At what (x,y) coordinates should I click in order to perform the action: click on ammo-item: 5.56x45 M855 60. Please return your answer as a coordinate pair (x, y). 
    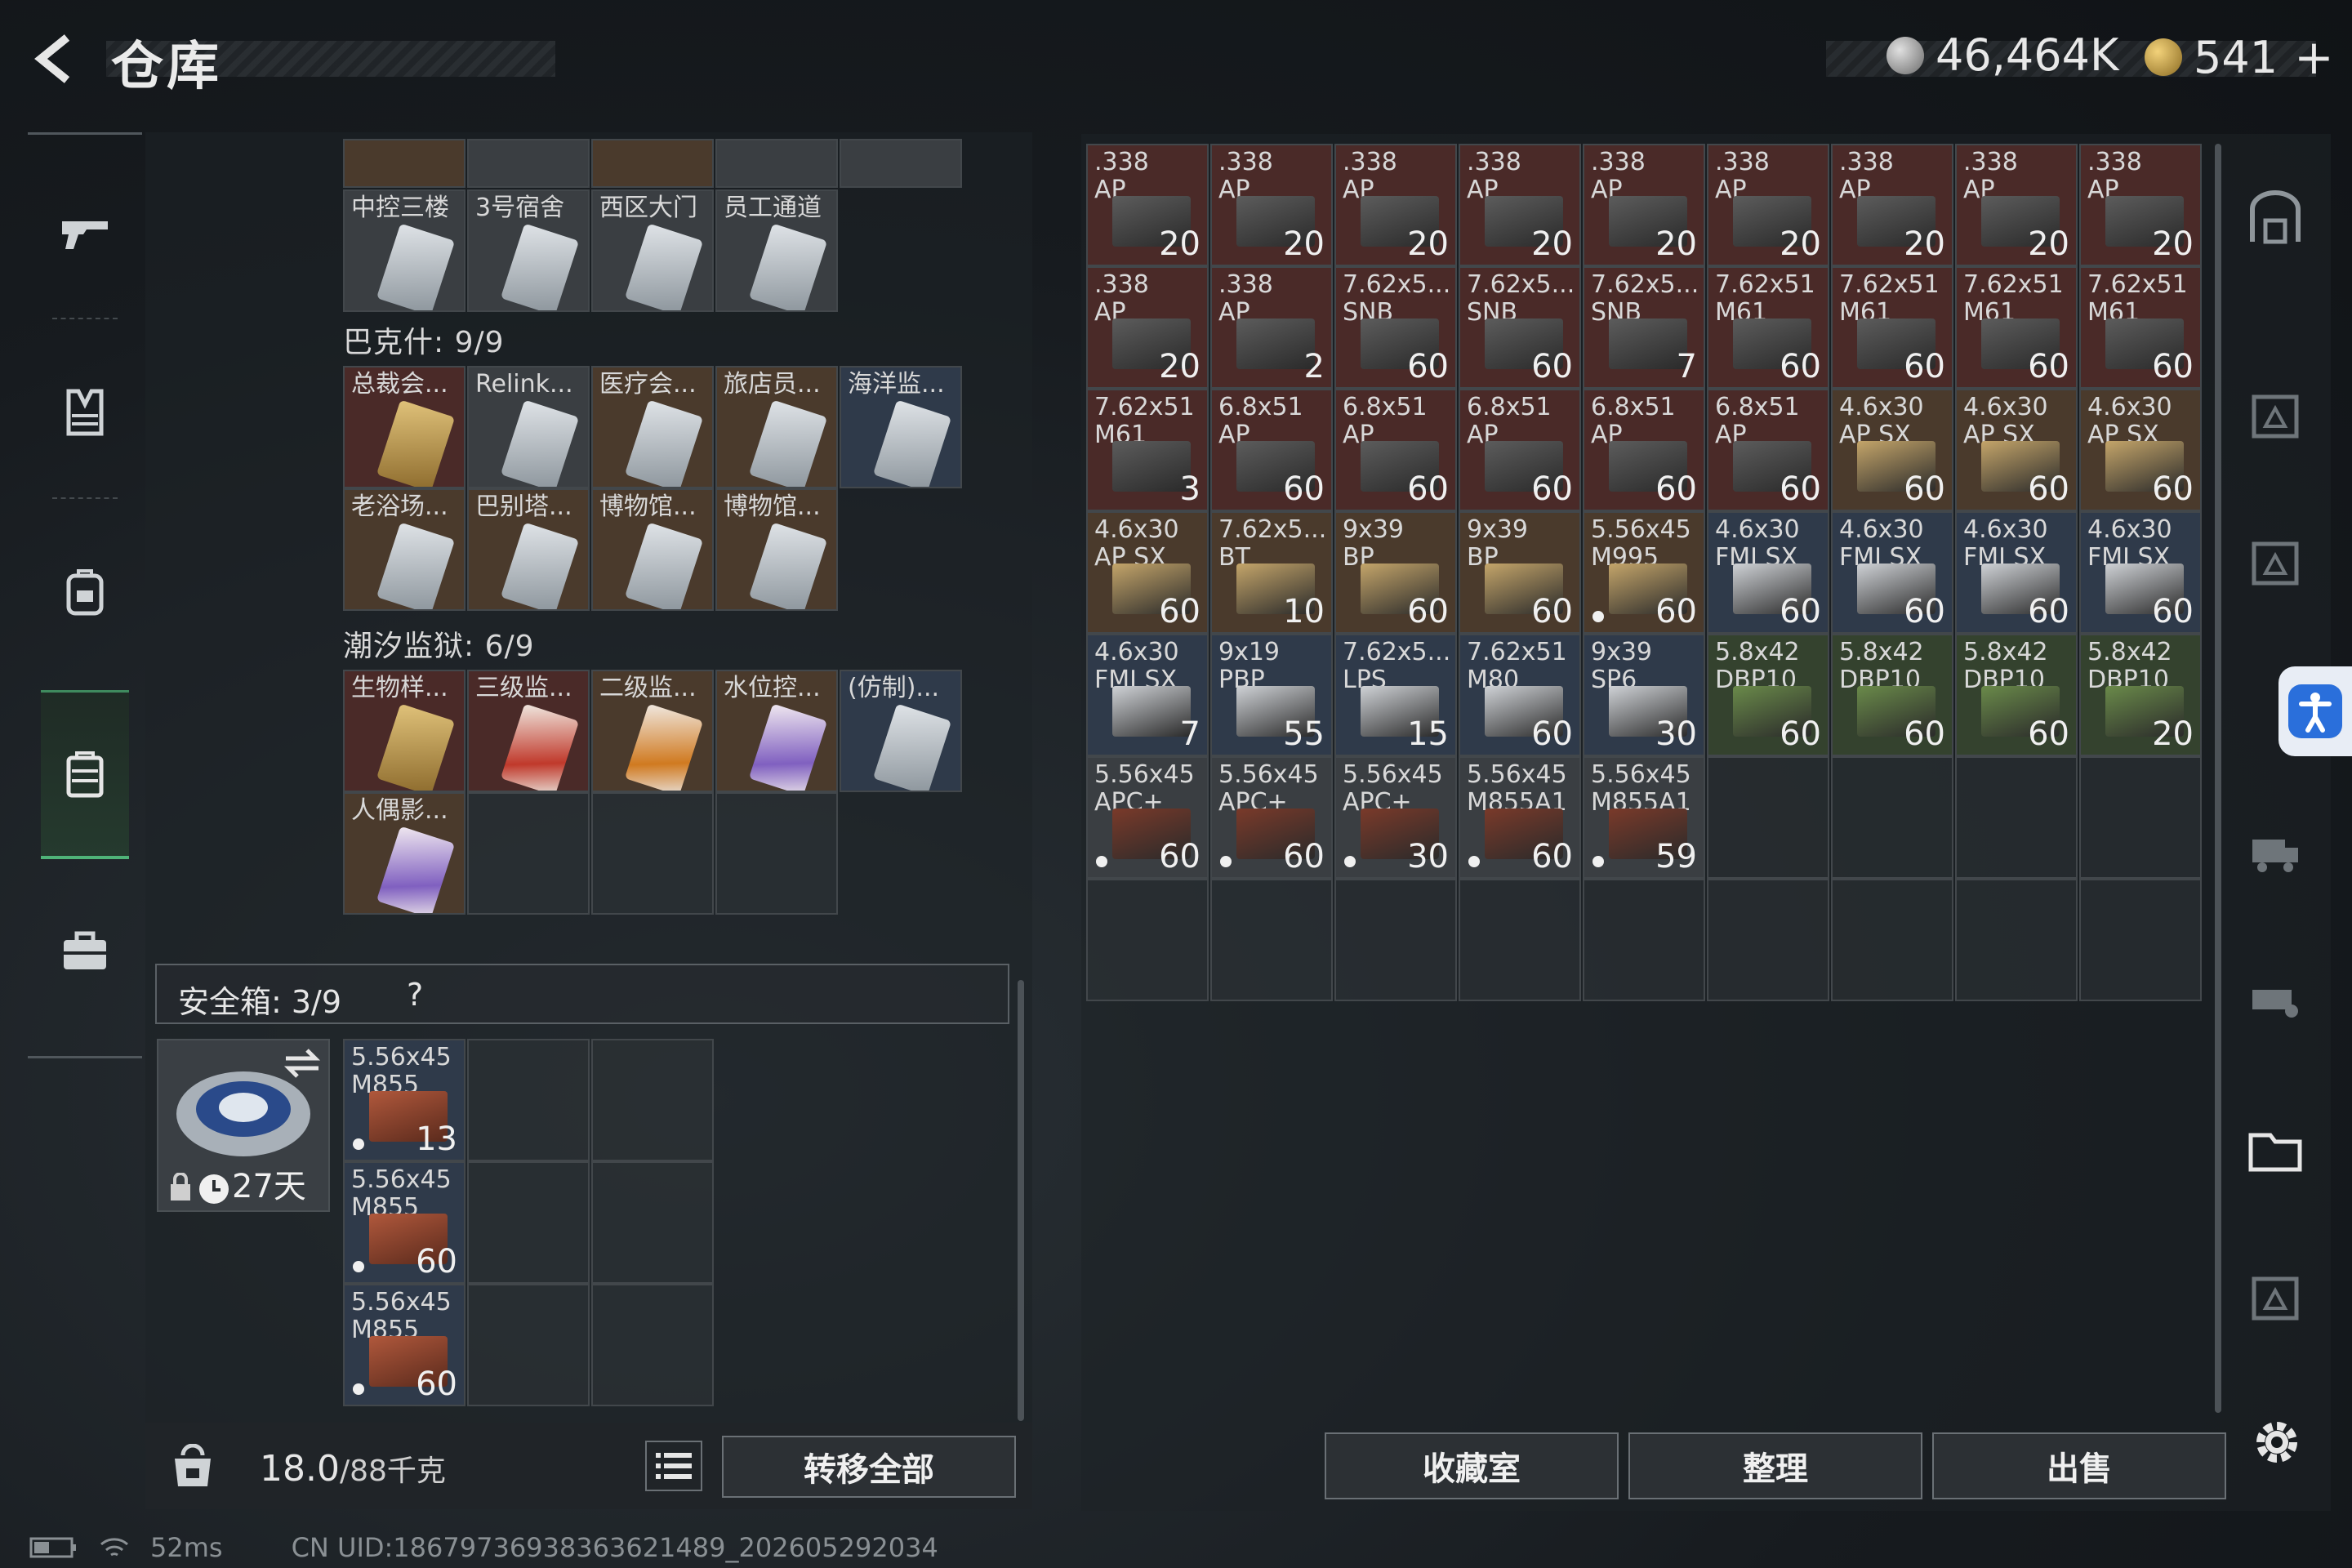
    Looking at the image, I should click on (404, 1222).